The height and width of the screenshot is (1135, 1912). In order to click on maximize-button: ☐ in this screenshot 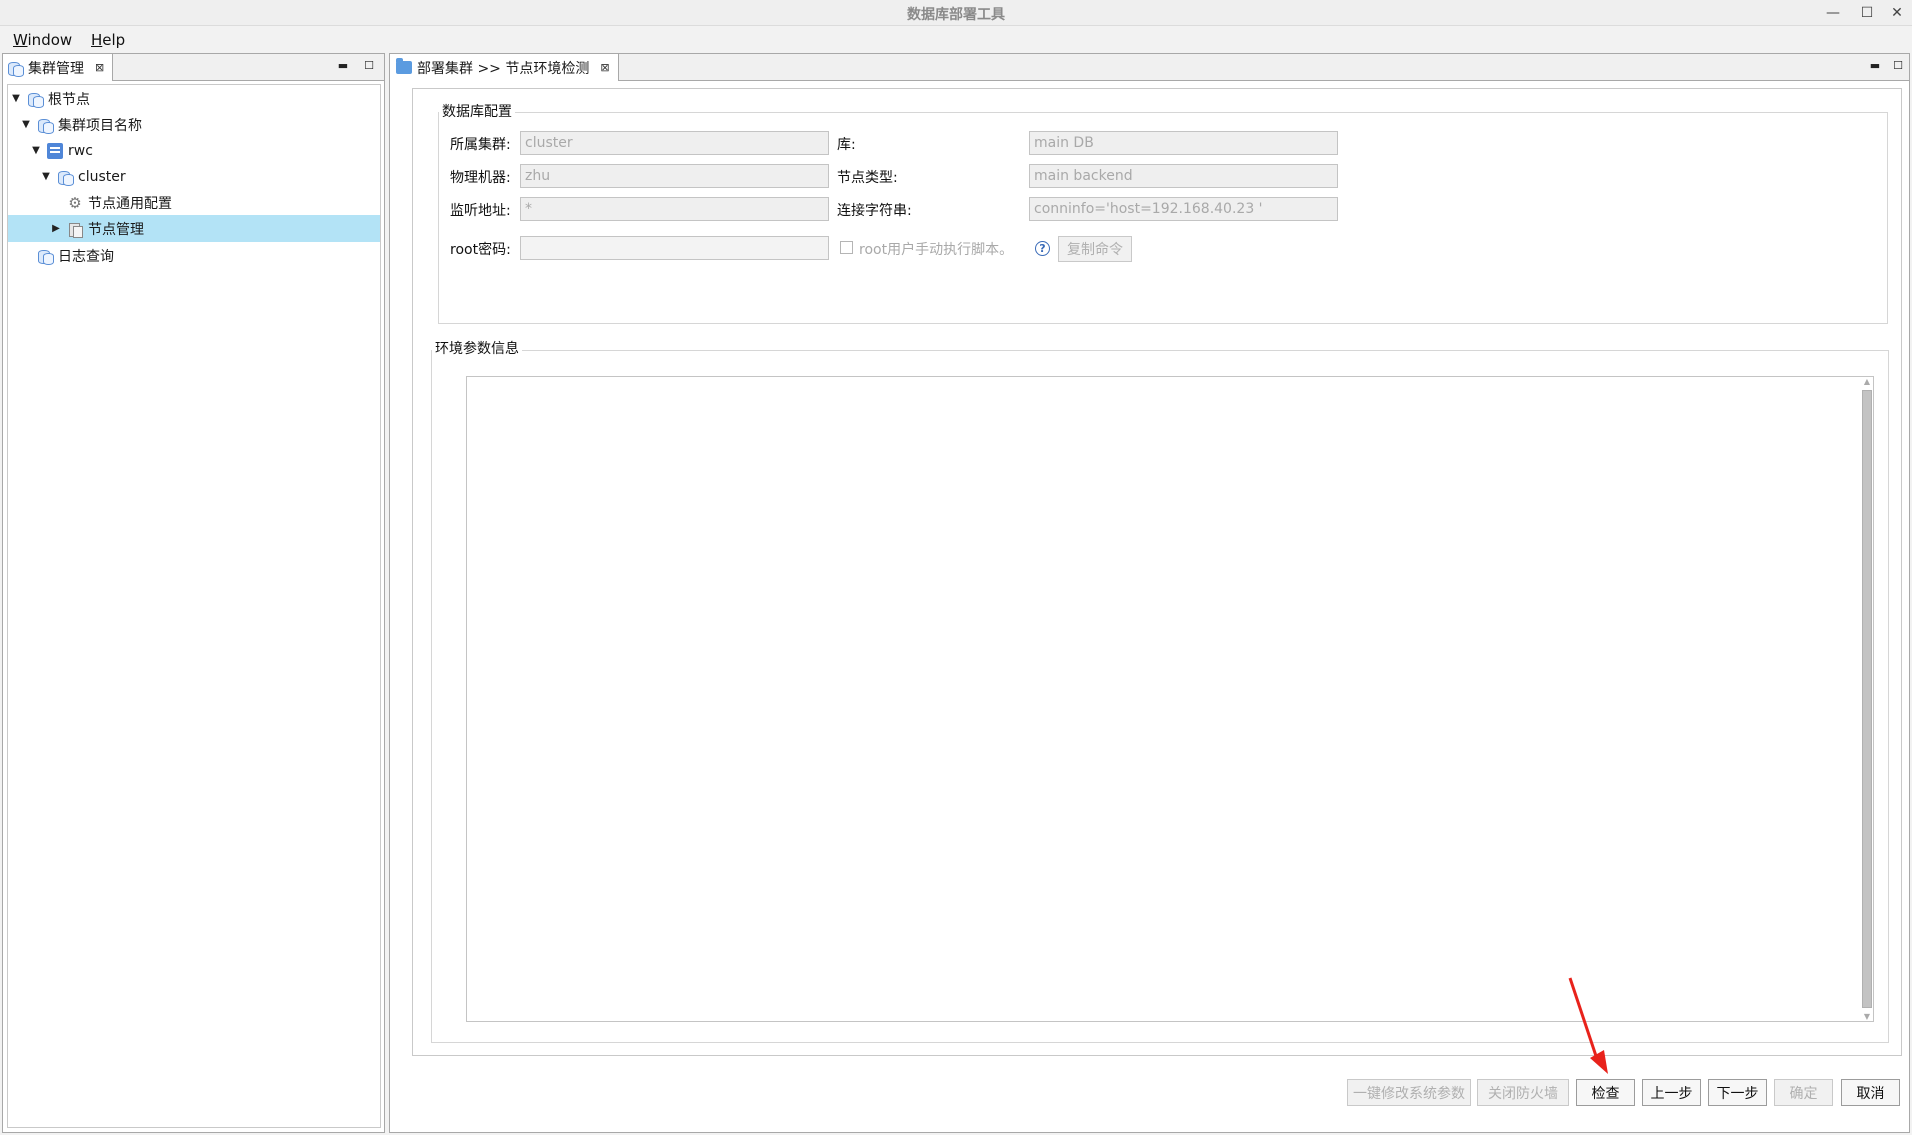, I will do `click(1867, 13)`.